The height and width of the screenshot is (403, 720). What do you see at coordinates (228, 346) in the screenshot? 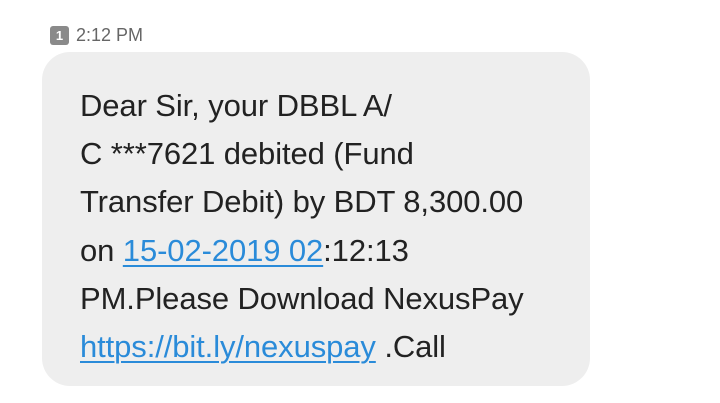
I see `nexuspay-url-link: https://bit.ly/nexuspay` at bounding box center [228, 346].